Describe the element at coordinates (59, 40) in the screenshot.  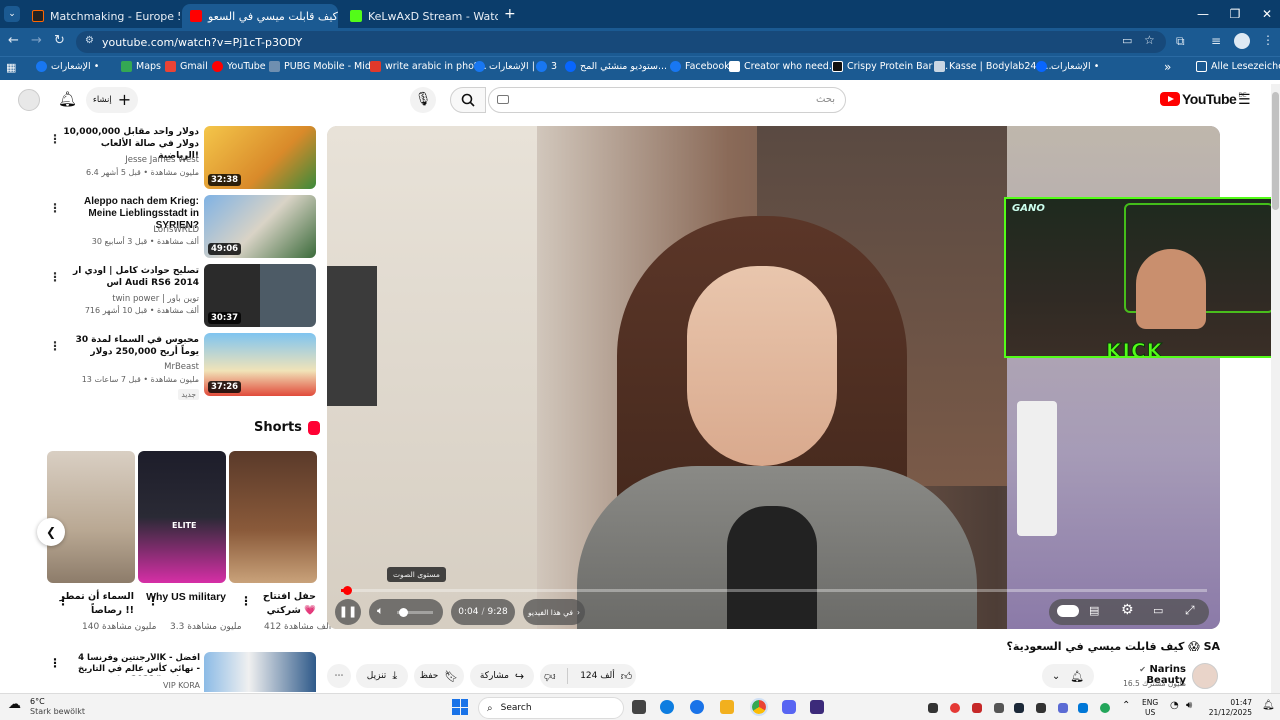
I see `reload-icon: ↻` at that location.